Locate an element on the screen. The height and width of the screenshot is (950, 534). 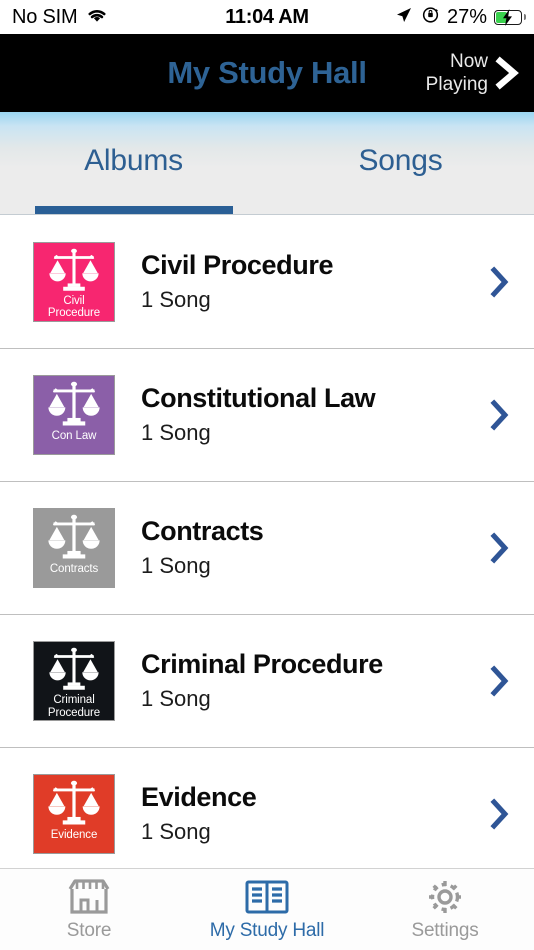
list-item-text: Evidence 1 Song is located at coordinates (310, 814).